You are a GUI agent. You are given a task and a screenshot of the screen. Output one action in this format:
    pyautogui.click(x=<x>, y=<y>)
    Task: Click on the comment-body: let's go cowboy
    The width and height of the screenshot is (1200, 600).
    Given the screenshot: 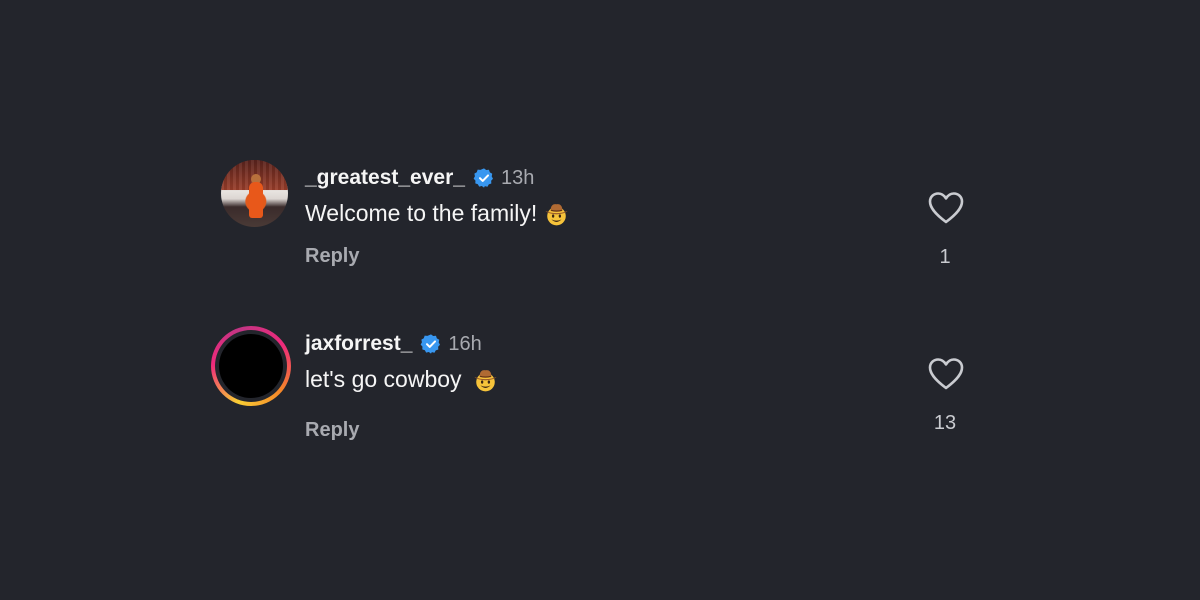 What is the action you would take?
    pyautogui.click(x=402, y=379)
    